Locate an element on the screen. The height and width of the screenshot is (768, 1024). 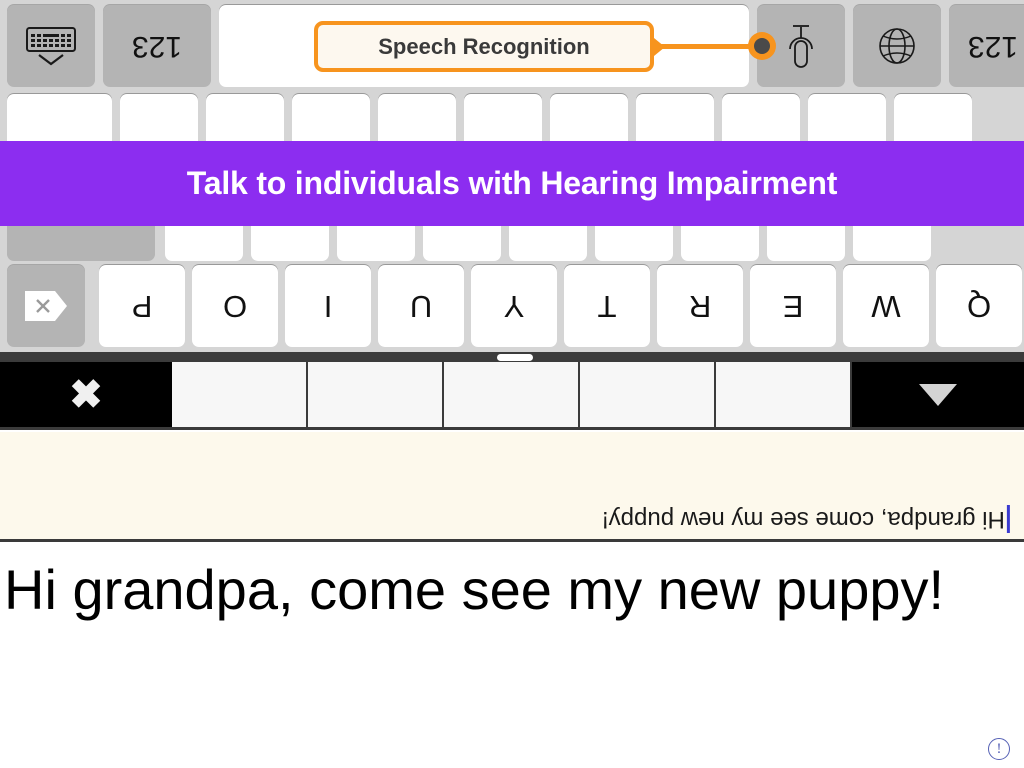
globe-key is located at coordinates (897, 46).